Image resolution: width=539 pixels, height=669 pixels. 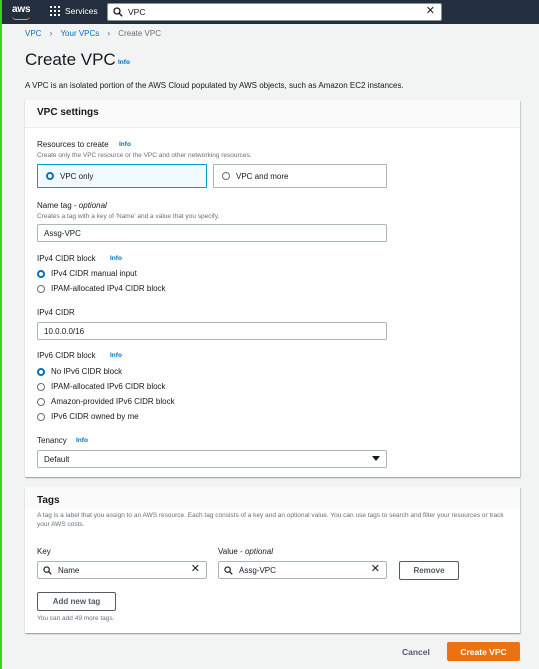 I want to click on name-tag-label: Name tag - optional, so click(x=72, y=205).